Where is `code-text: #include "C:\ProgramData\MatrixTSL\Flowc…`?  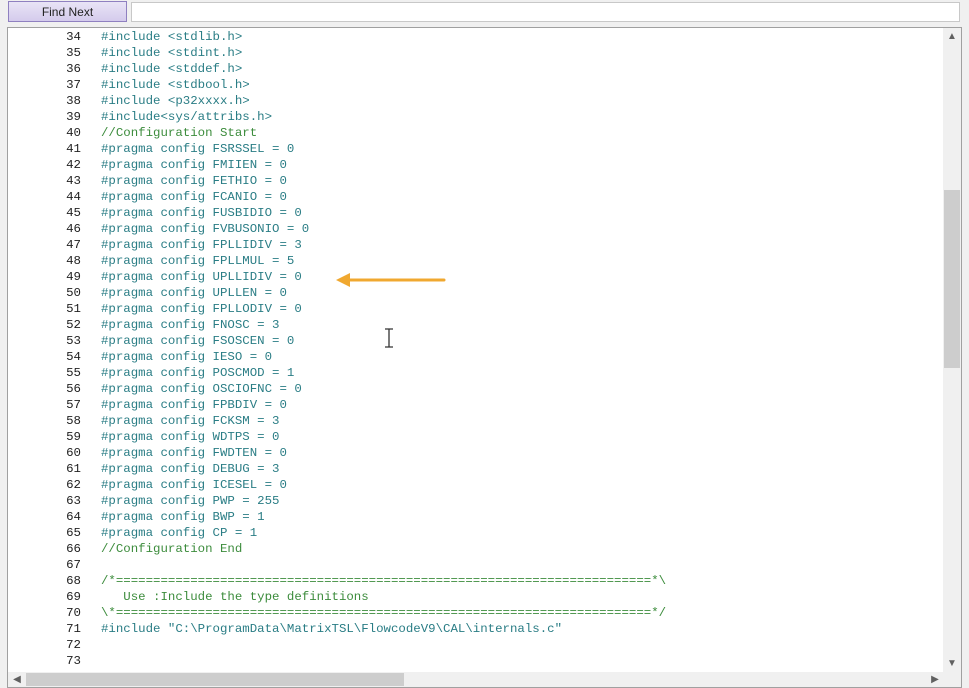
code-text: #include "C:\ProgramData\MatrixTSL\Flowc… is located at coordinates (331, 629).